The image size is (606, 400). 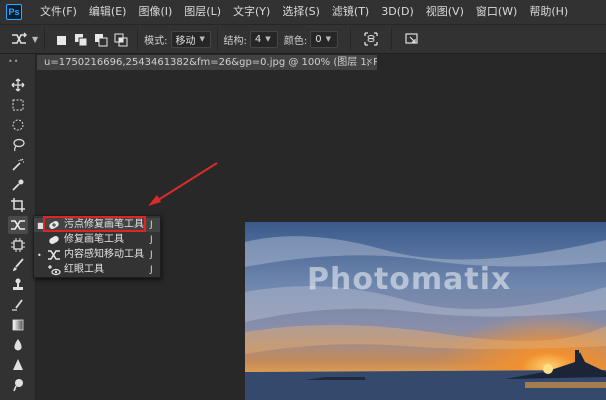 I want to click on mode-select: 移动 ▼, so click(x=190, y=39).